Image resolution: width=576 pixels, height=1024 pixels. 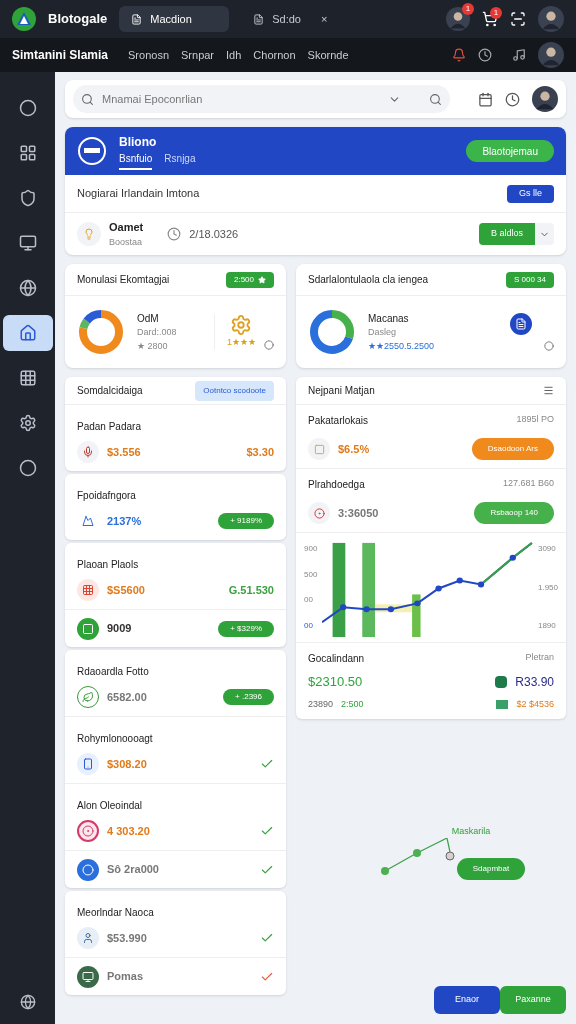 I want to click on card-title: Somdalcidaiga, so click(x=110, y=391).